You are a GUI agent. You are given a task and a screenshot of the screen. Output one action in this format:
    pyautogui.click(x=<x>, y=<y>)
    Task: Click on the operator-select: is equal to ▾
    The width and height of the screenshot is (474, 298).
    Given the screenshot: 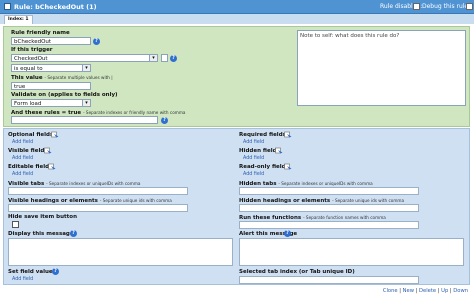 What is the action you would take?
    pyautogui.click(x=51, y=68)
    